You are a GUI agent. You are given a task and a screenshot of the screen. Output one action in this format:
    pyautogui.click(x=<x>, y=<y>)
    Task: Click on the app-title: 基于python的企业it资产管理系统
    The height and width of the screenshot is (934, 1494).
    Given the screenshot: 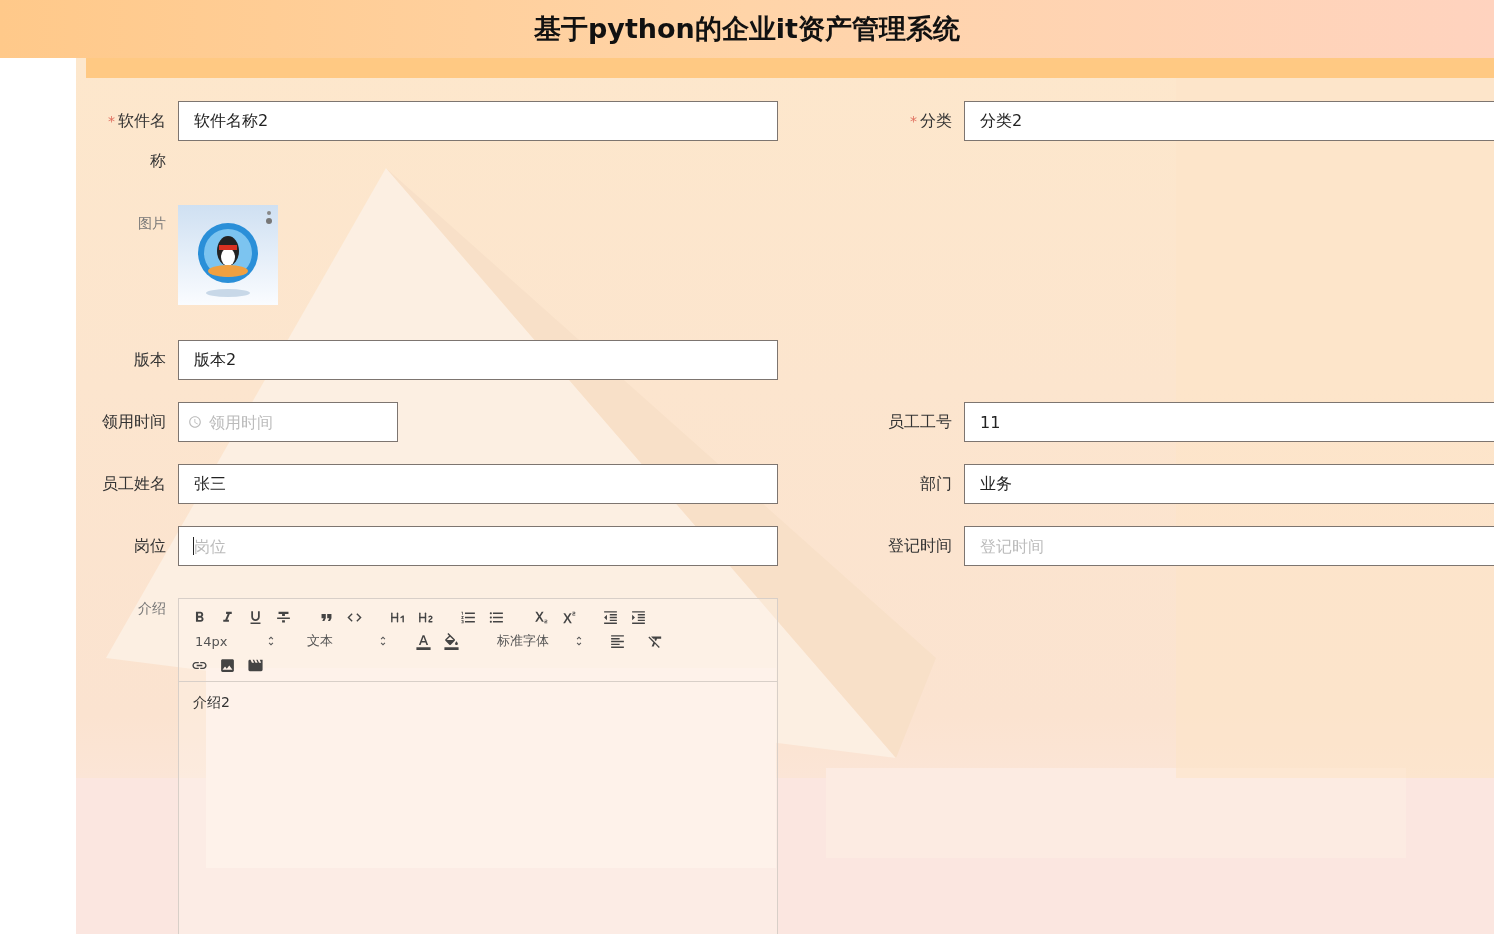 What is the action you would take?
    pyautogui.click(x=747, y=29)
    